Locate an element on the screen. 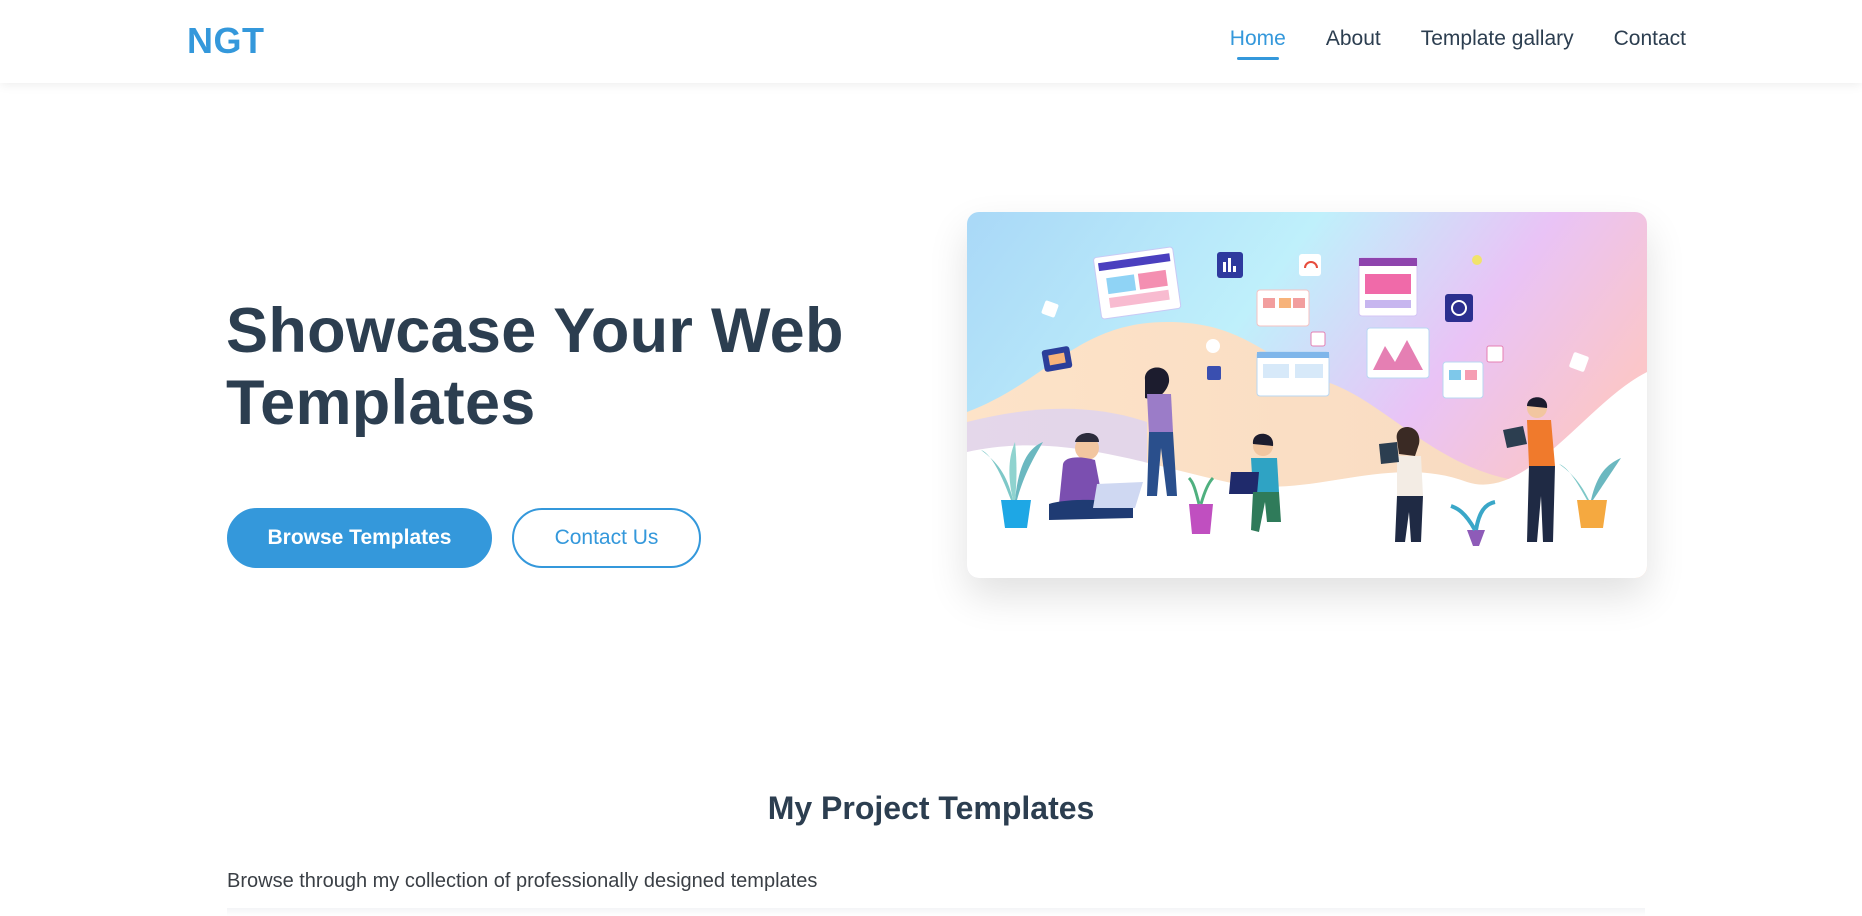 This screenshot has width=1862, height=916. site-header: NGT Home About Template gallary Contact is located at coordinates (931, 41).